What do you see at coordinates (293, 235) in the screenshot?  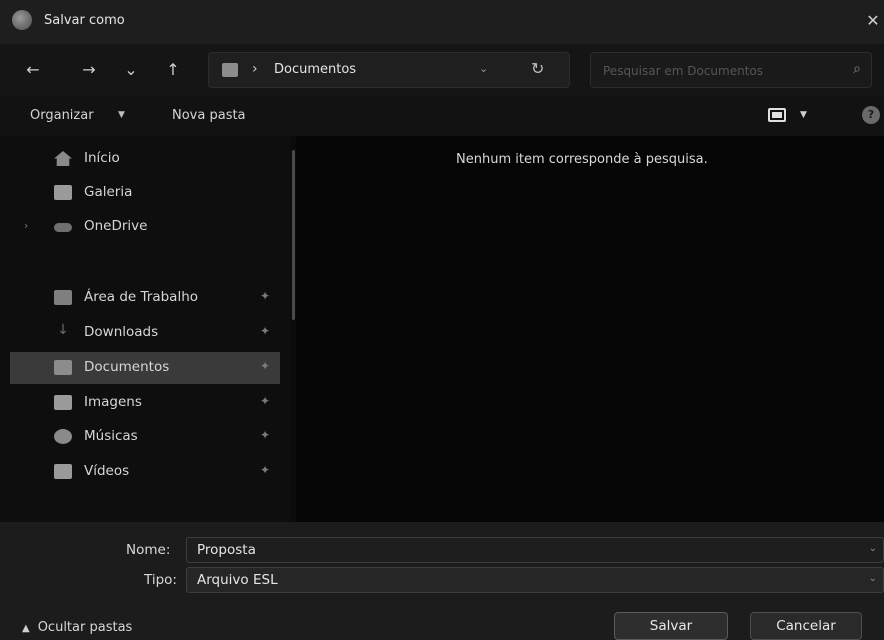 I see `sidebar-scrollbar` at bounding box center [293, 235].